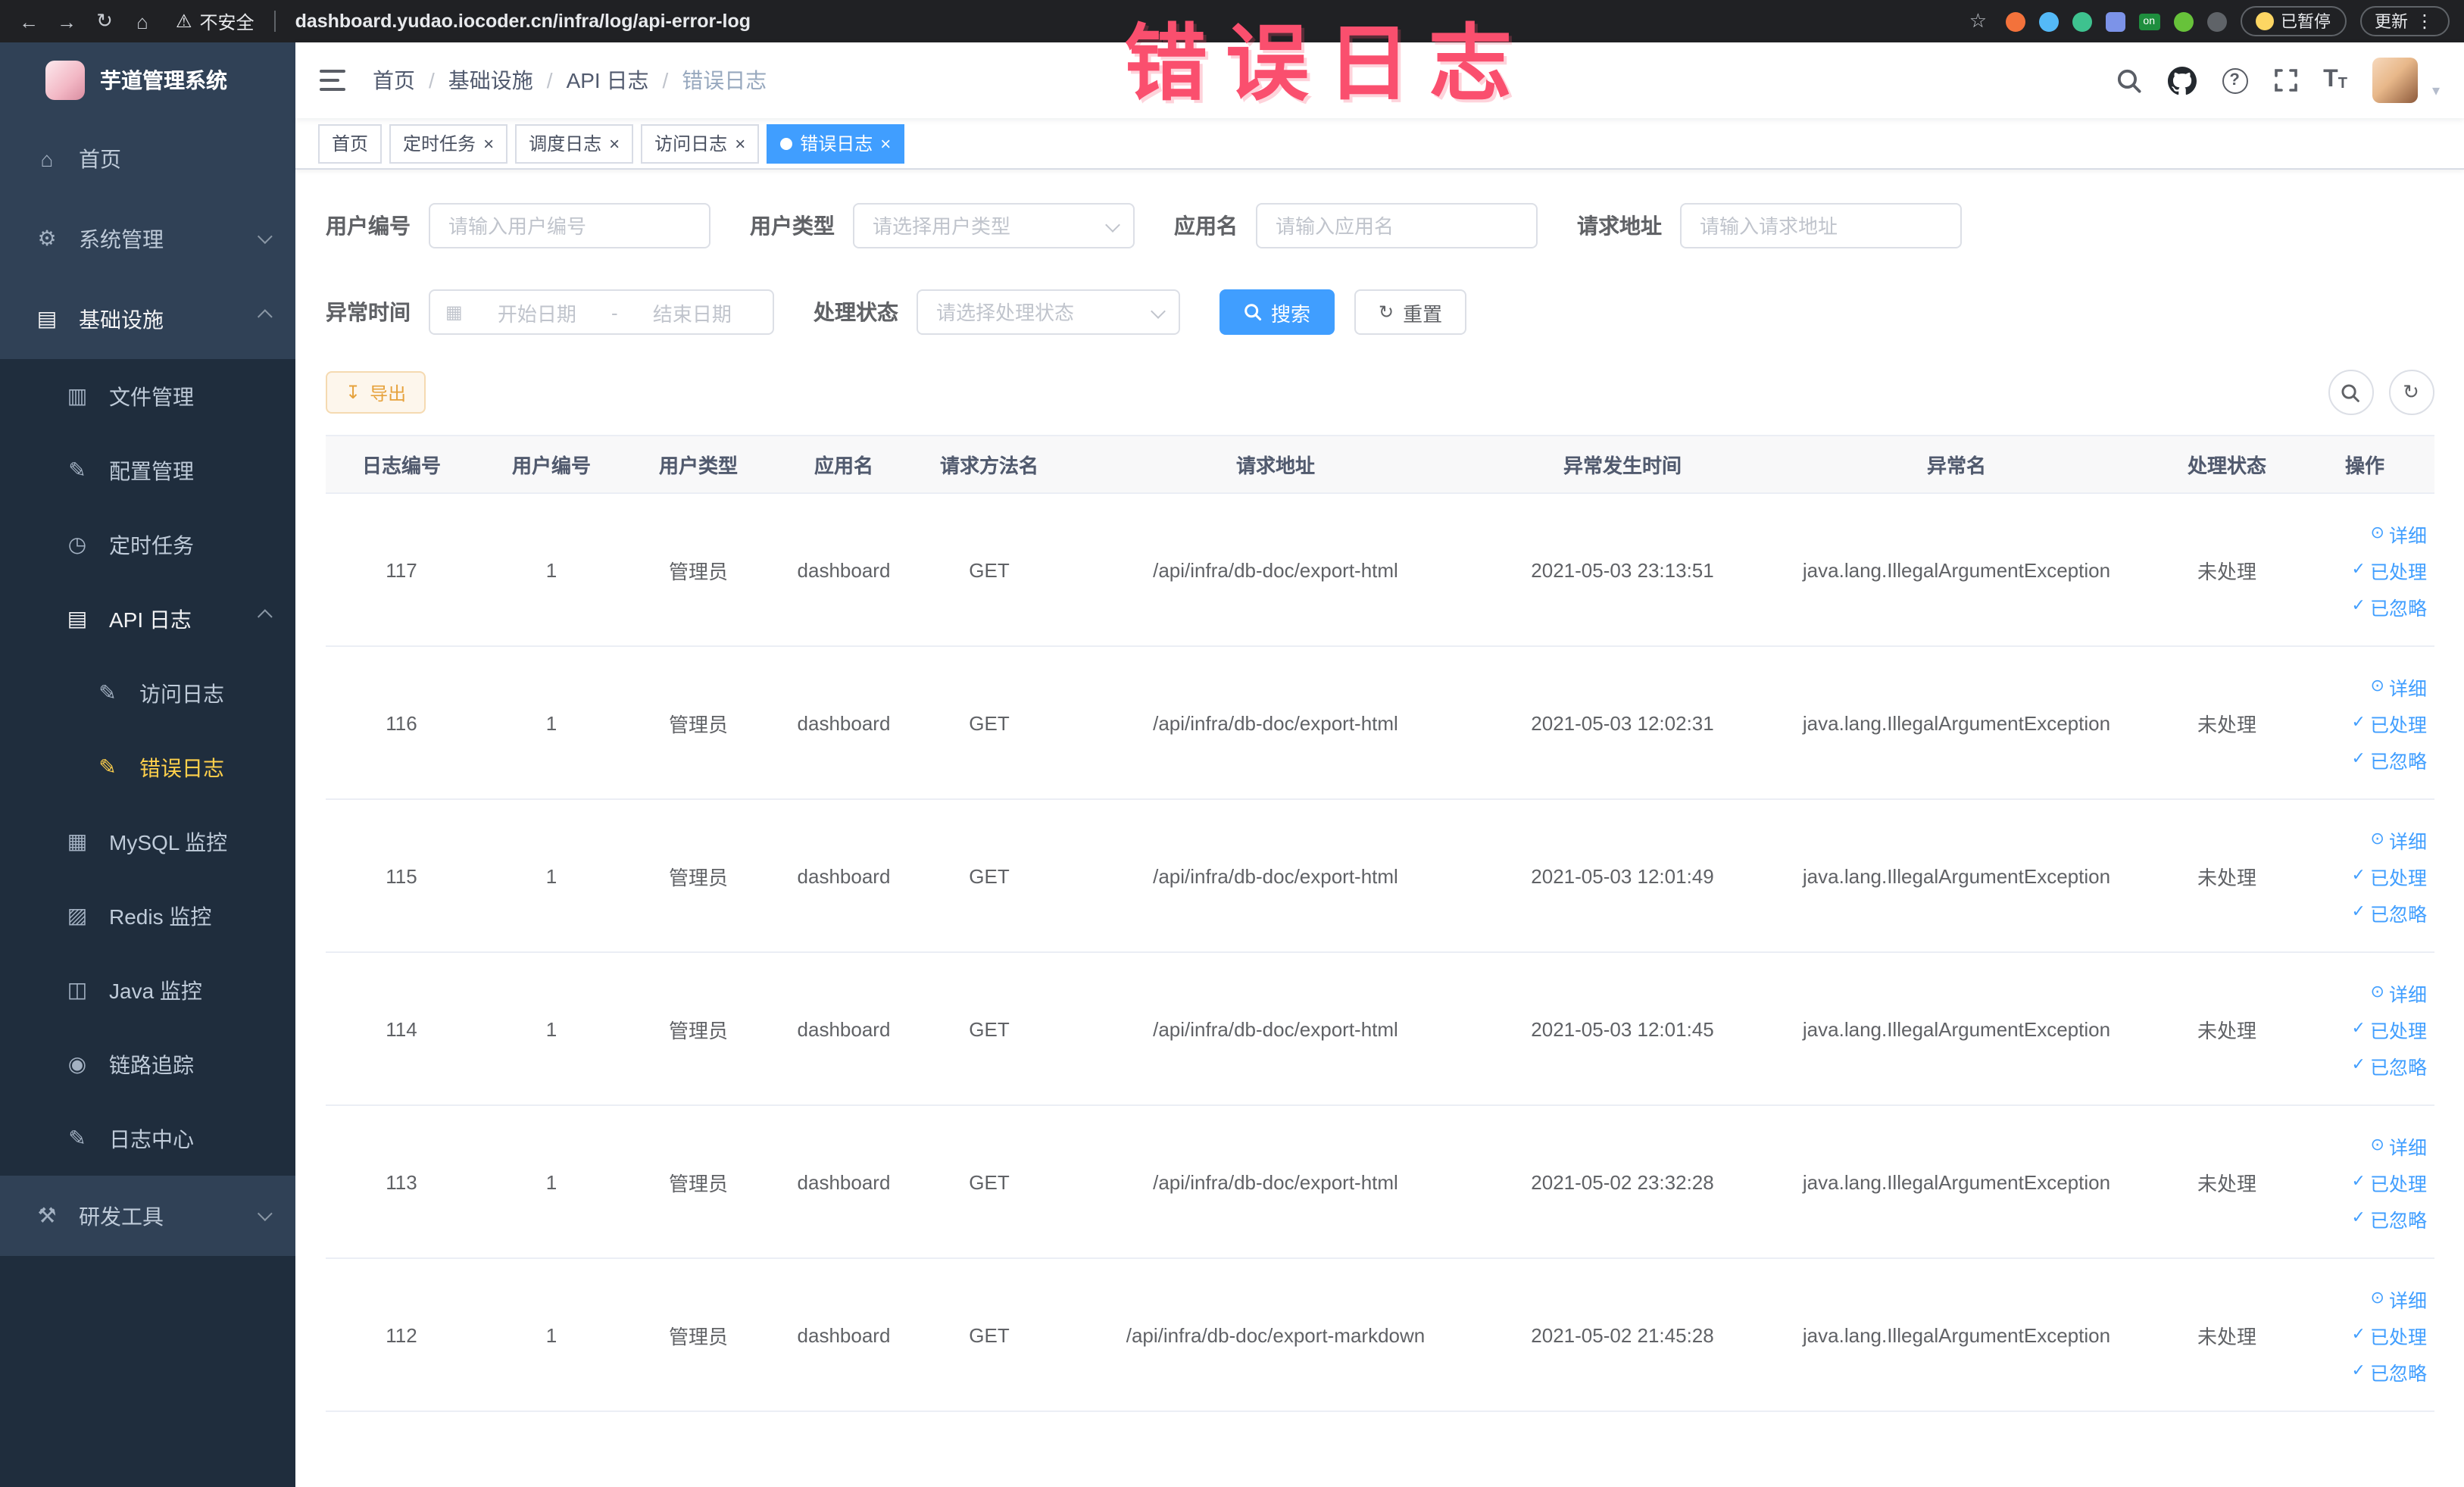  I want to click on caret-down-icon: ▾, so click(2436, 93).